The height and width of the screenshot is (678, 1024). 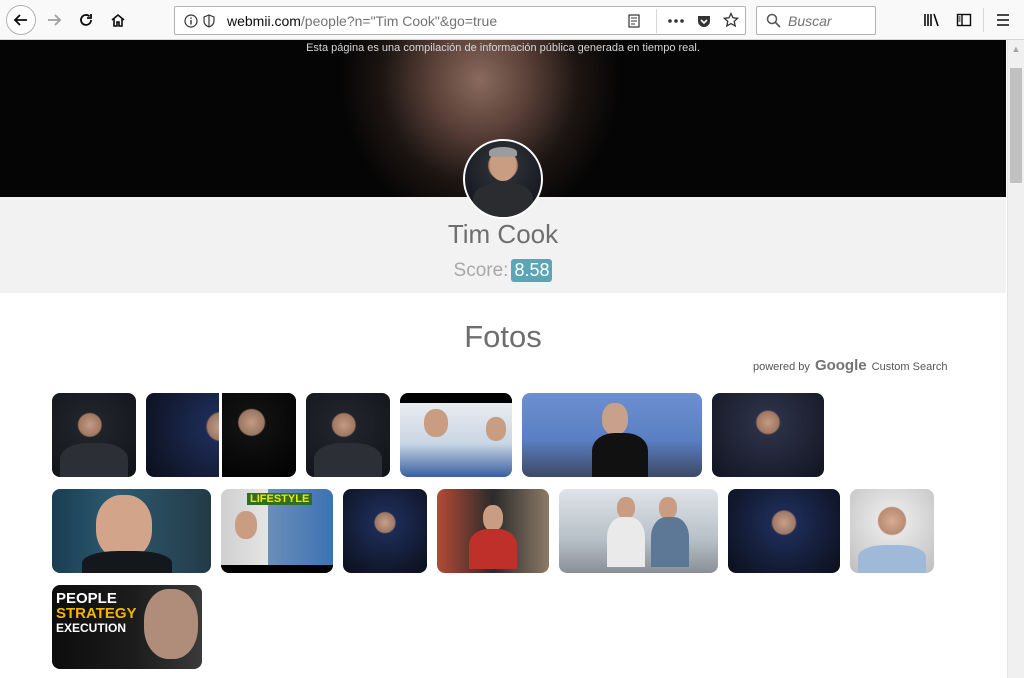 What do you see at coordinates (399, 21) in the screenshot?
I see `url-path: /people?n="Tim Cook"&go=true` at bounding box center [399, 21].